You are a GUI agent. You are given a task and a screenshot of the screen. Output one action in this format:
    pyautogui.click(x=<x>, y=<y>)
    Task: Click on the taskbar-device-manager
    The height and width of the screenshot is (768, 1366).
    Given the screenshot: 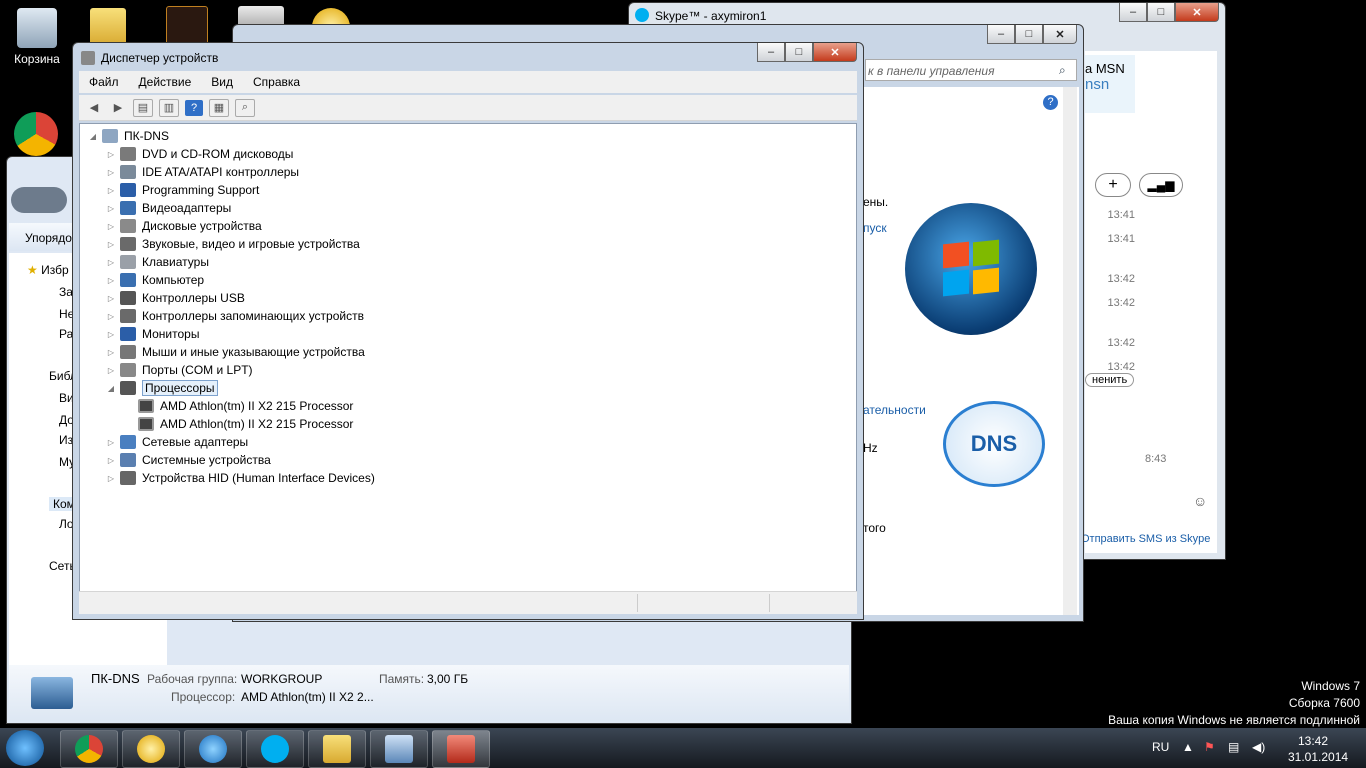 What is the action you would take?
    pyautogui.click(x=461, y=749)
    